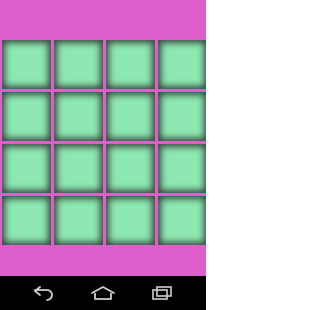 This screenshot has height=310, width=320. I want to click on tile-r2-c1, so click(26, 116).